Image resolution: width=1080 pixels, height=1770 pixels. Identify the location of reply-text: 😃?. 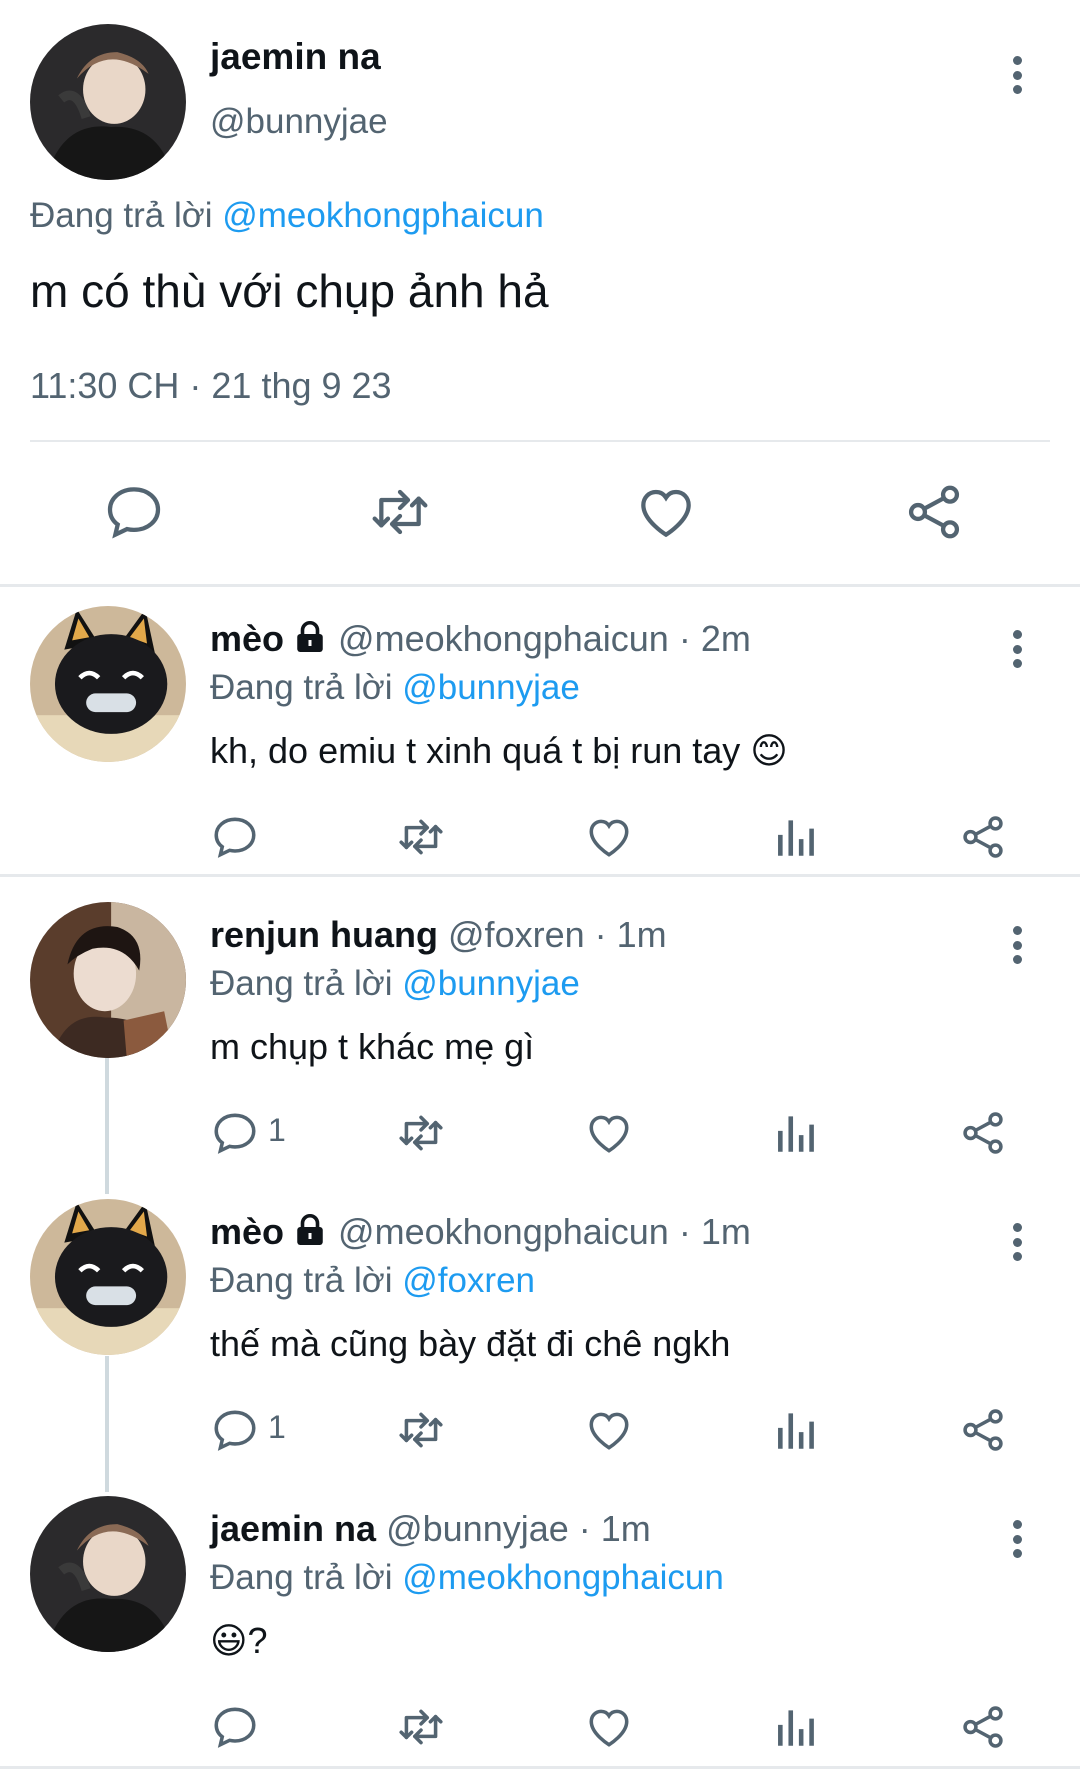
(239, 1640).